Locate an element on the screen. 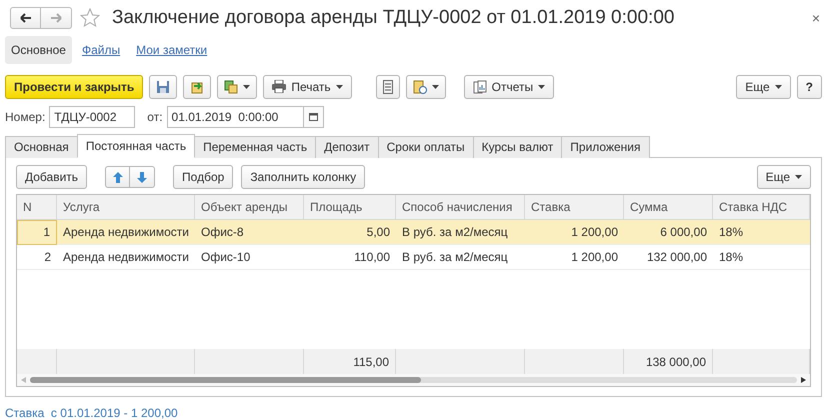 Image resolution: width=830 pixels, height=420 pixels. up-arrow-icon is located at coordinates (117, 177).